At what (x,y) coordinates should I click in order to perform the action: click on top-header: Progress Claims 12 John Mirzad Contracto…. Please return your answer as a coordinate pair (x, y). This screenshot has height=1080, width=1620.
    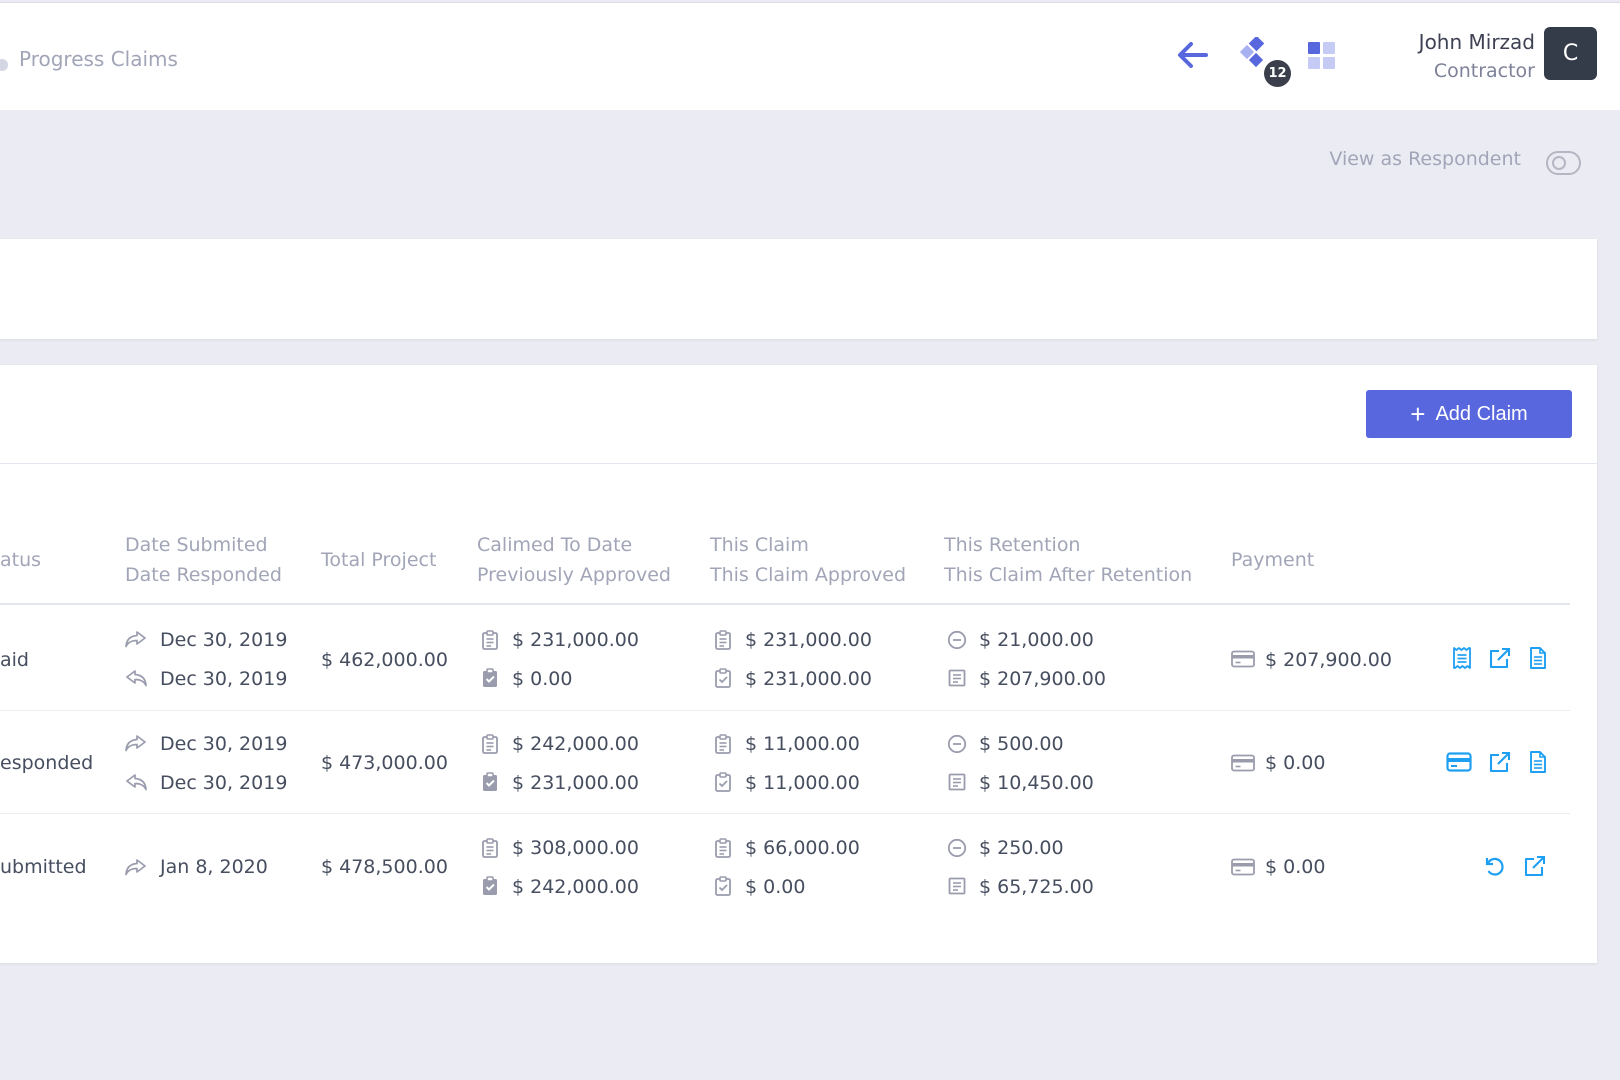
    Looking at the image, I should click on (810, 56).